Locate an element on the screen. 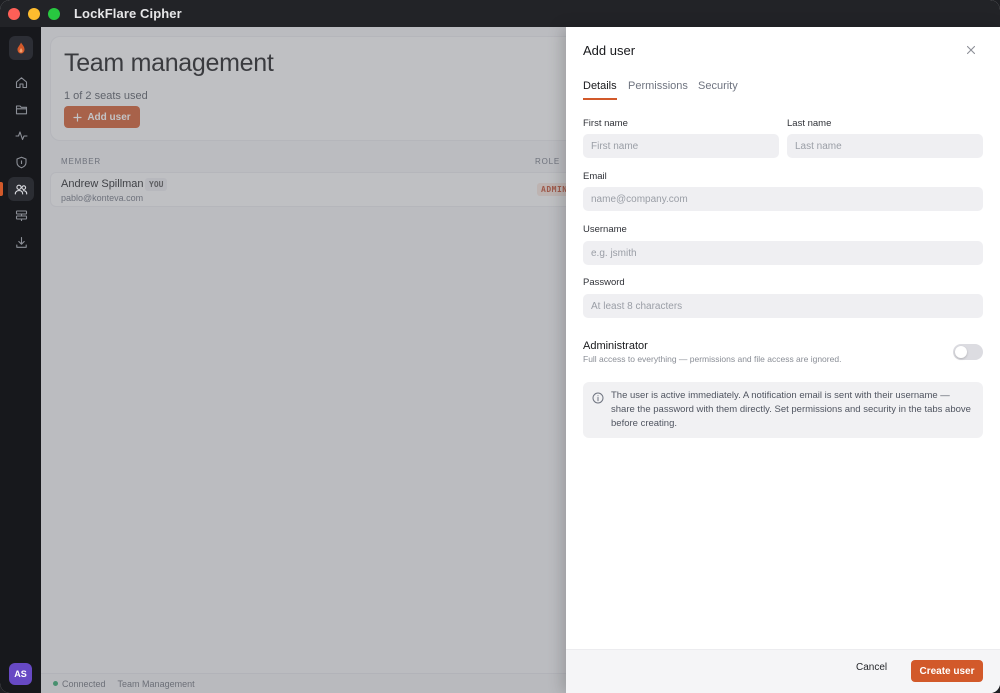 This screenshot has height=693, width=1000. sidebar-item-downloads is located at coordinates (21, 242).